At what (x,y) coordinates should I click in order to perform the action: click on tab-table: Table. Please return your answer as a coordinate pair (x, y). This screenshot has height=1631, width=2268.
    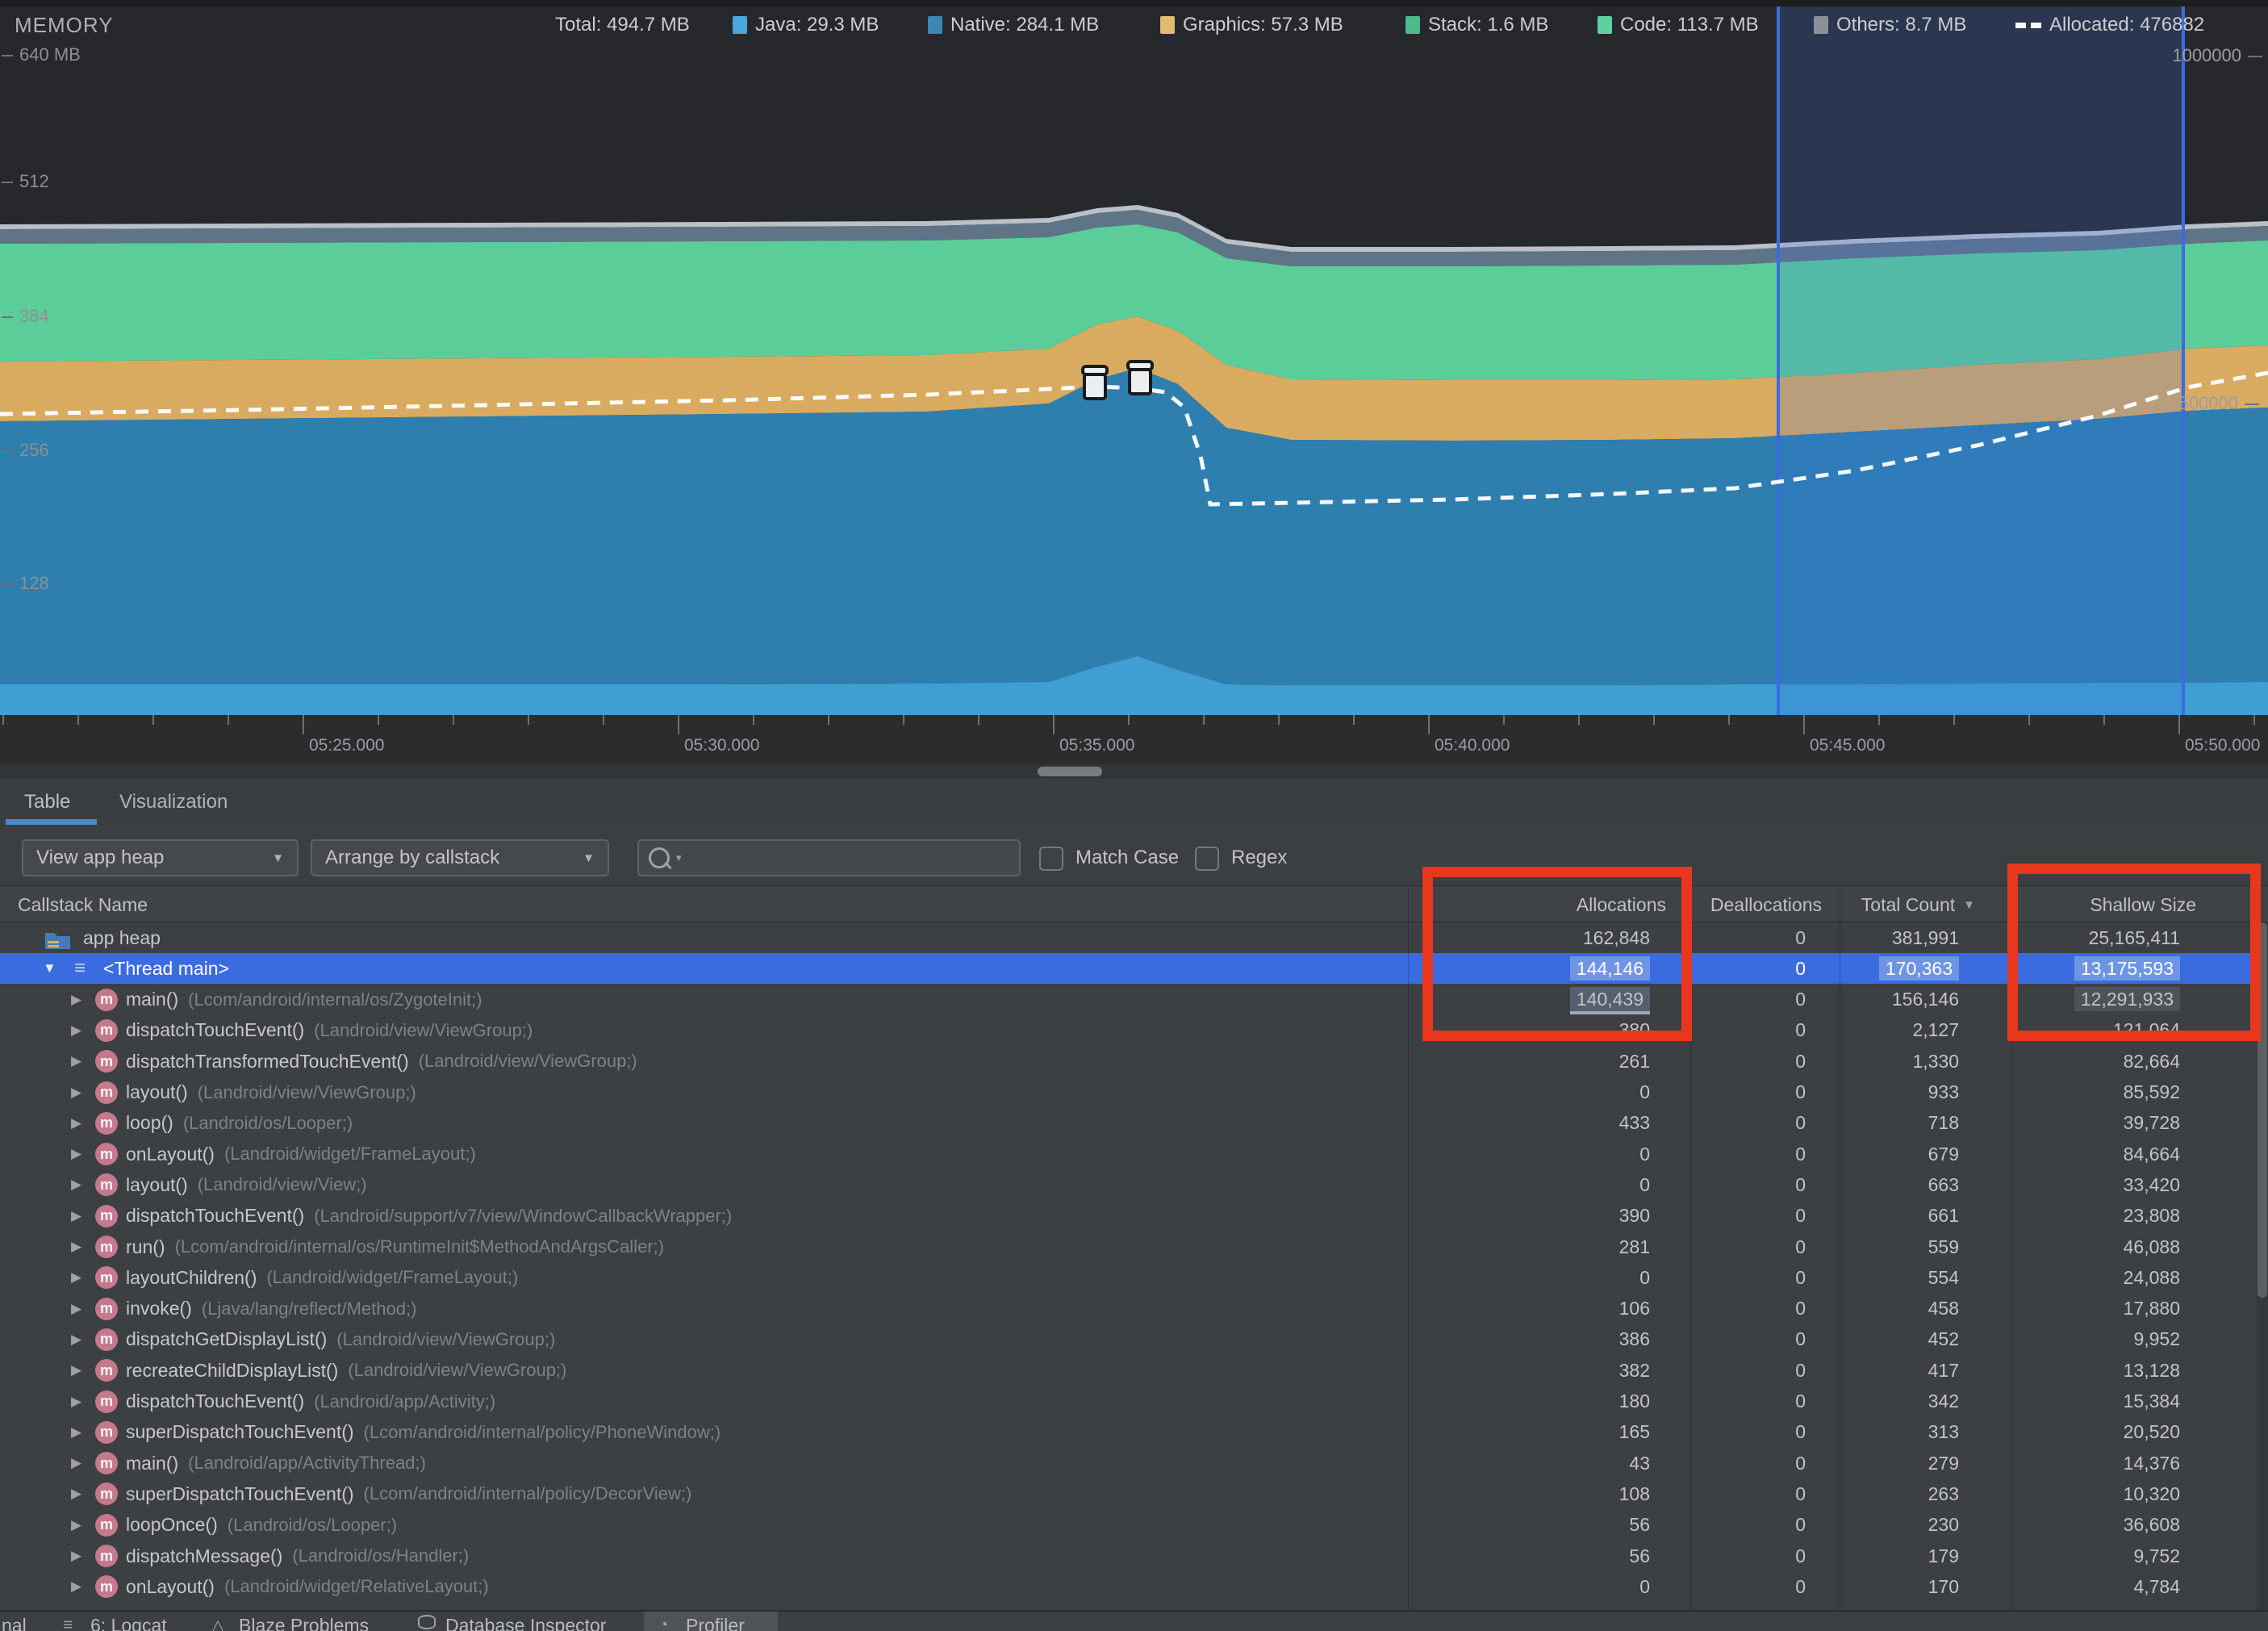
    Looking at the image, I should click on (47, 802).